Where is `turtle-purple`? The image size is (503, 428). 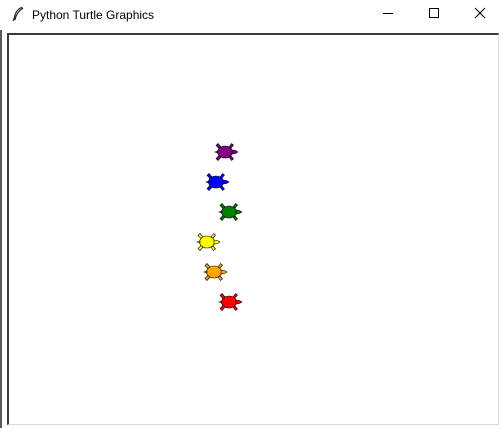 turtle-purple is located at coordinates (225, 152).